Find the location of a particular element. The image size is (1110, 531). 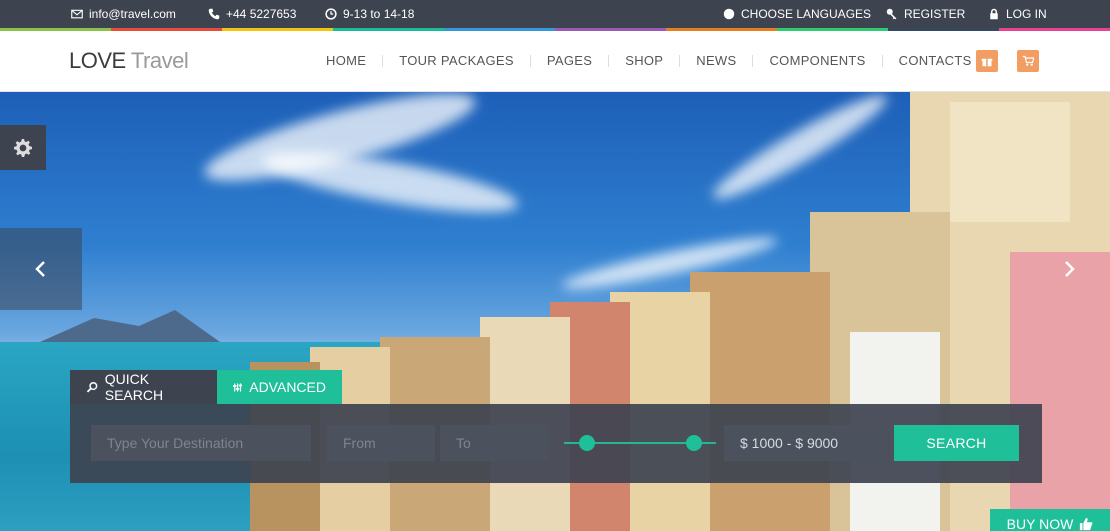

opening-hours: 9-13 to 14-18 is located at coordinates (369, 14).